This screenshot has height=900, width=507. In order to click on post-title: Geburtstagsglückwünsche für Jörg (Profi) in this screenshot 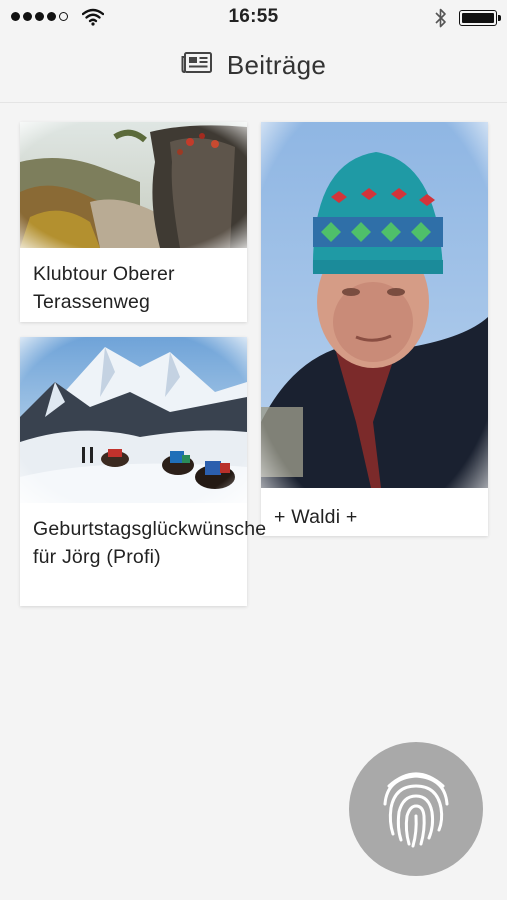, I will do `click(150, 543)`.